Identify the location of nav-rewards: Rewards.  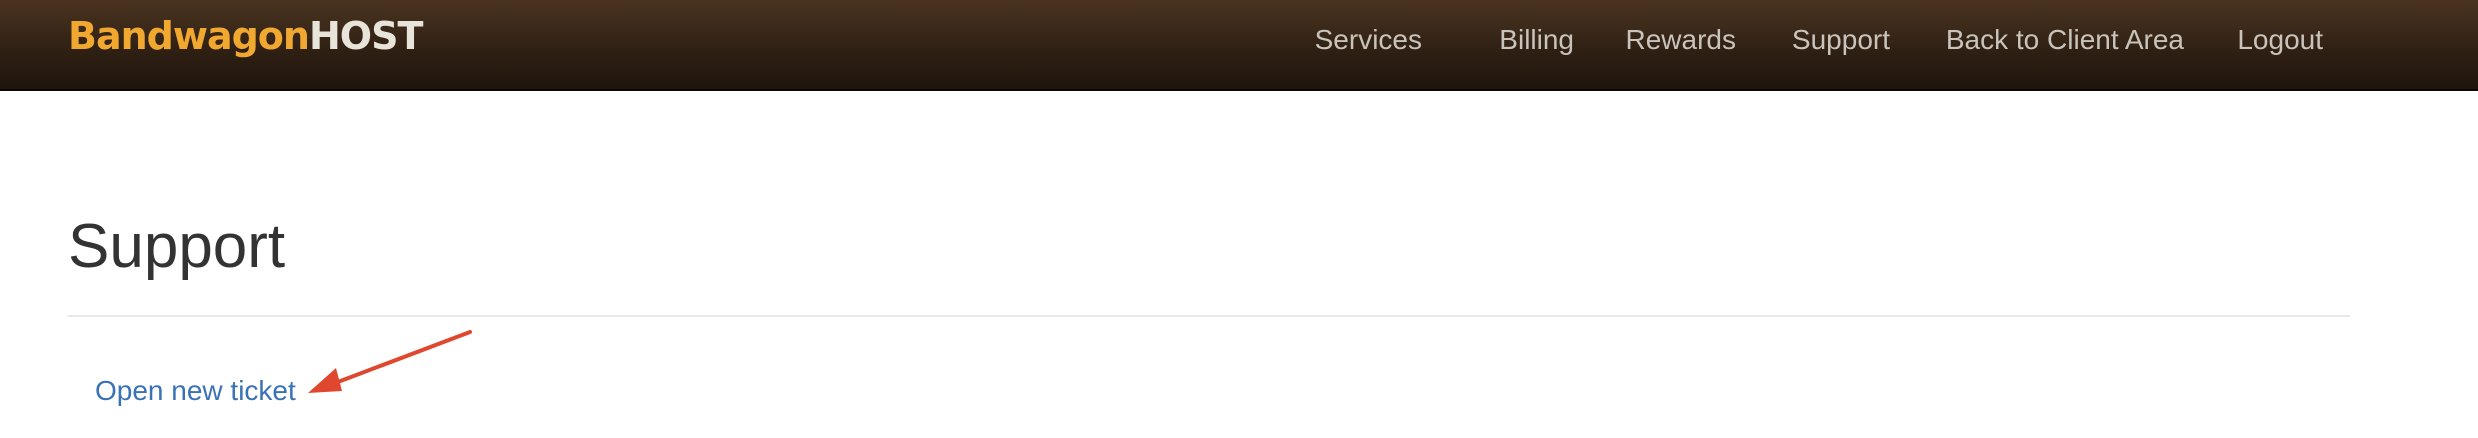
(1681, 40).